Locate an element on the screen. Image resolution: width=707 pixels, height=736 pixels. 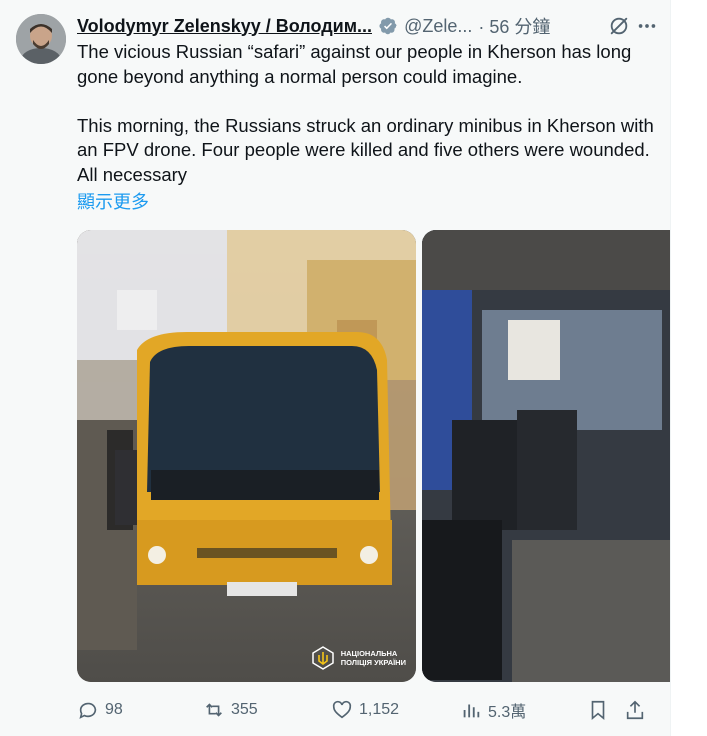
grok-icon is located at coordinates (619, 26).